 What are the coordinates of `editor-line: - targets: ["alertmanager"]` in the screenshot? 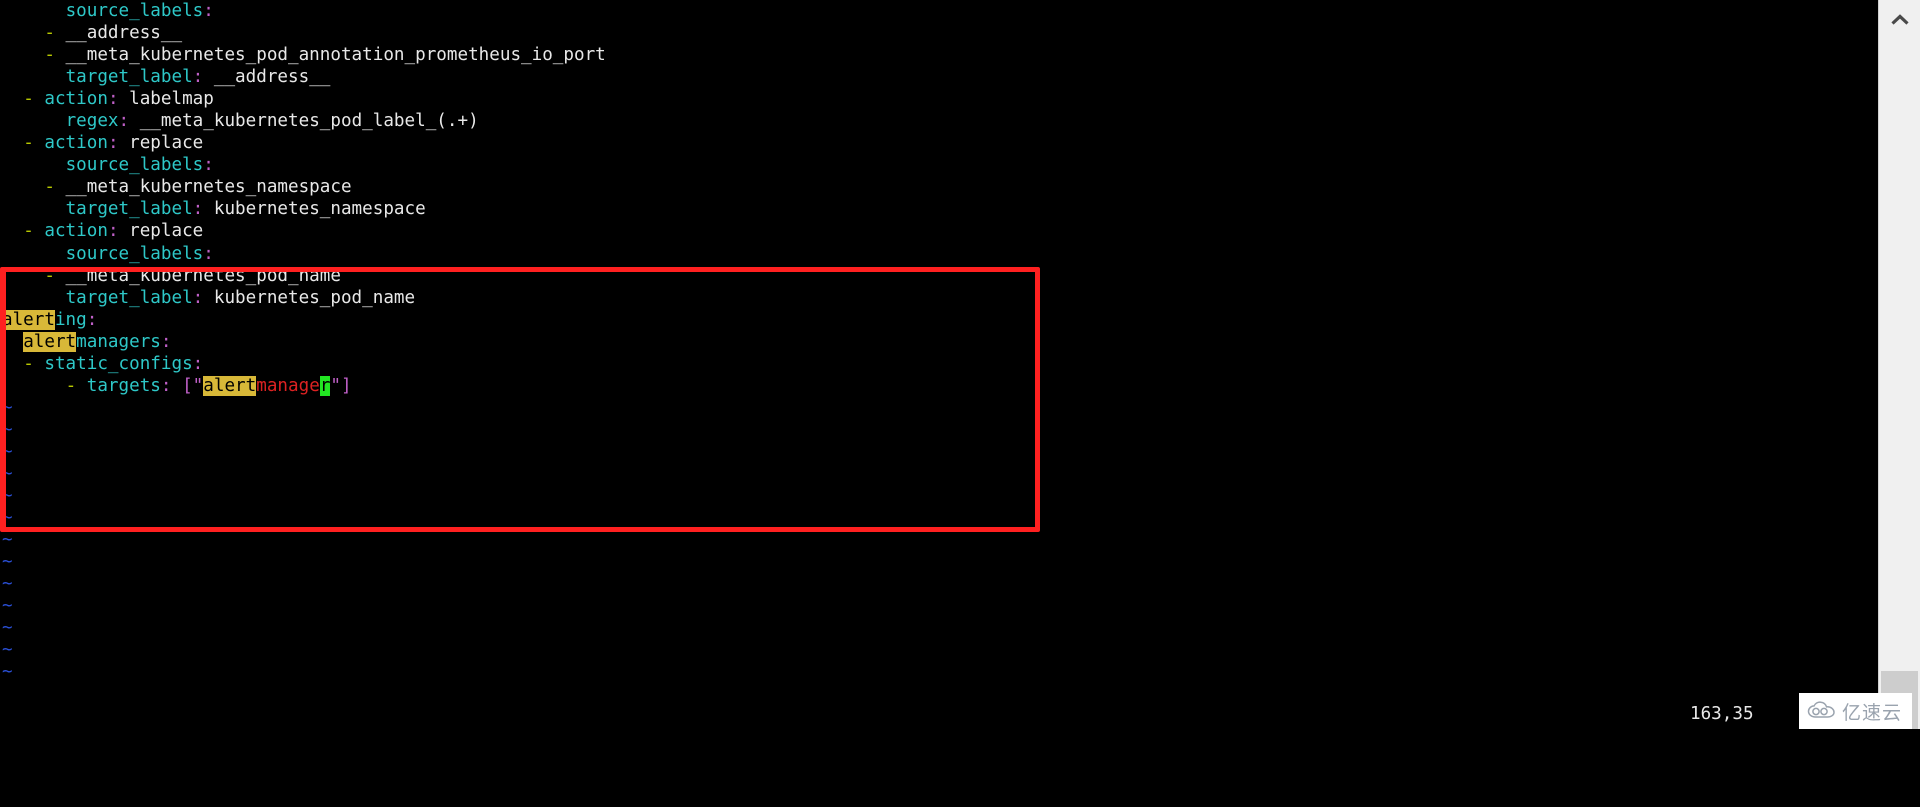 It's located at (939, 386).